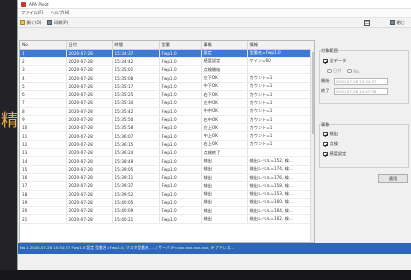 This screenshot has height=280, width=411. What do you see at coordinates (167, 153) in the screenshot?
I see `table-row: 13 2020-07-28 15:36:24 Fwp1.0 点検終了` at bounding box center [167, 153].